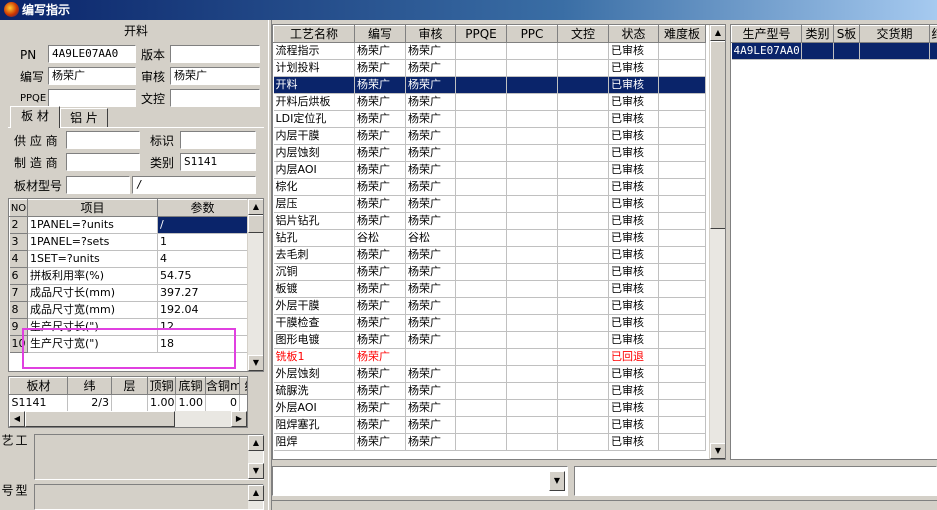 This screenshot has width=937, height=510. Describe the element at coordinates (489, 289) in the screenshot. I see `process-row: 板镀 杨荣广 杨荣广 已审核` at that location.